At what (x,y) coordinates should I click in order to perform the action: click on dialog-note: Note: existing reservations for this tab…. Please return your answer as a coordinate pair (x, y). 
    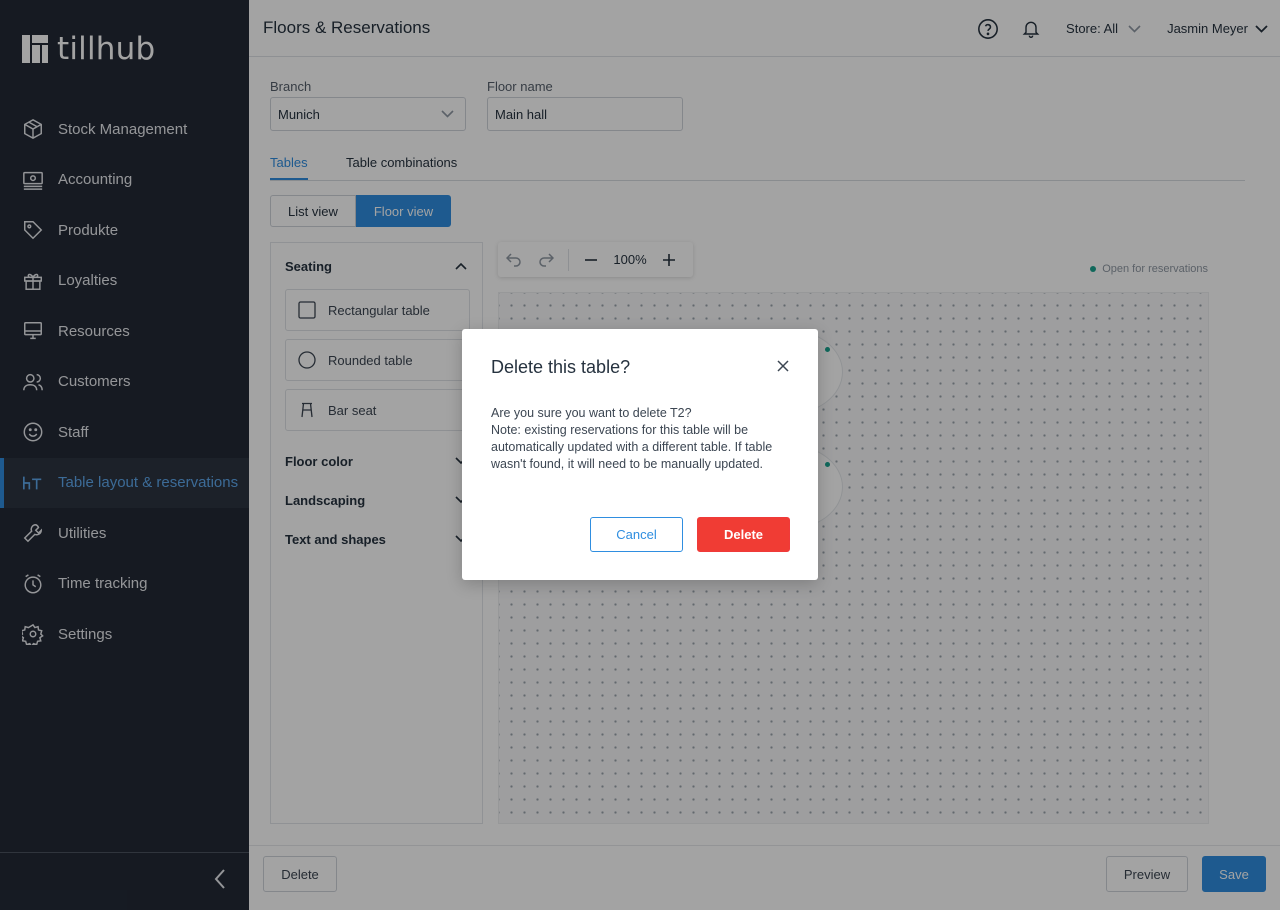
    Looking at the image, I should click on (632, 447).